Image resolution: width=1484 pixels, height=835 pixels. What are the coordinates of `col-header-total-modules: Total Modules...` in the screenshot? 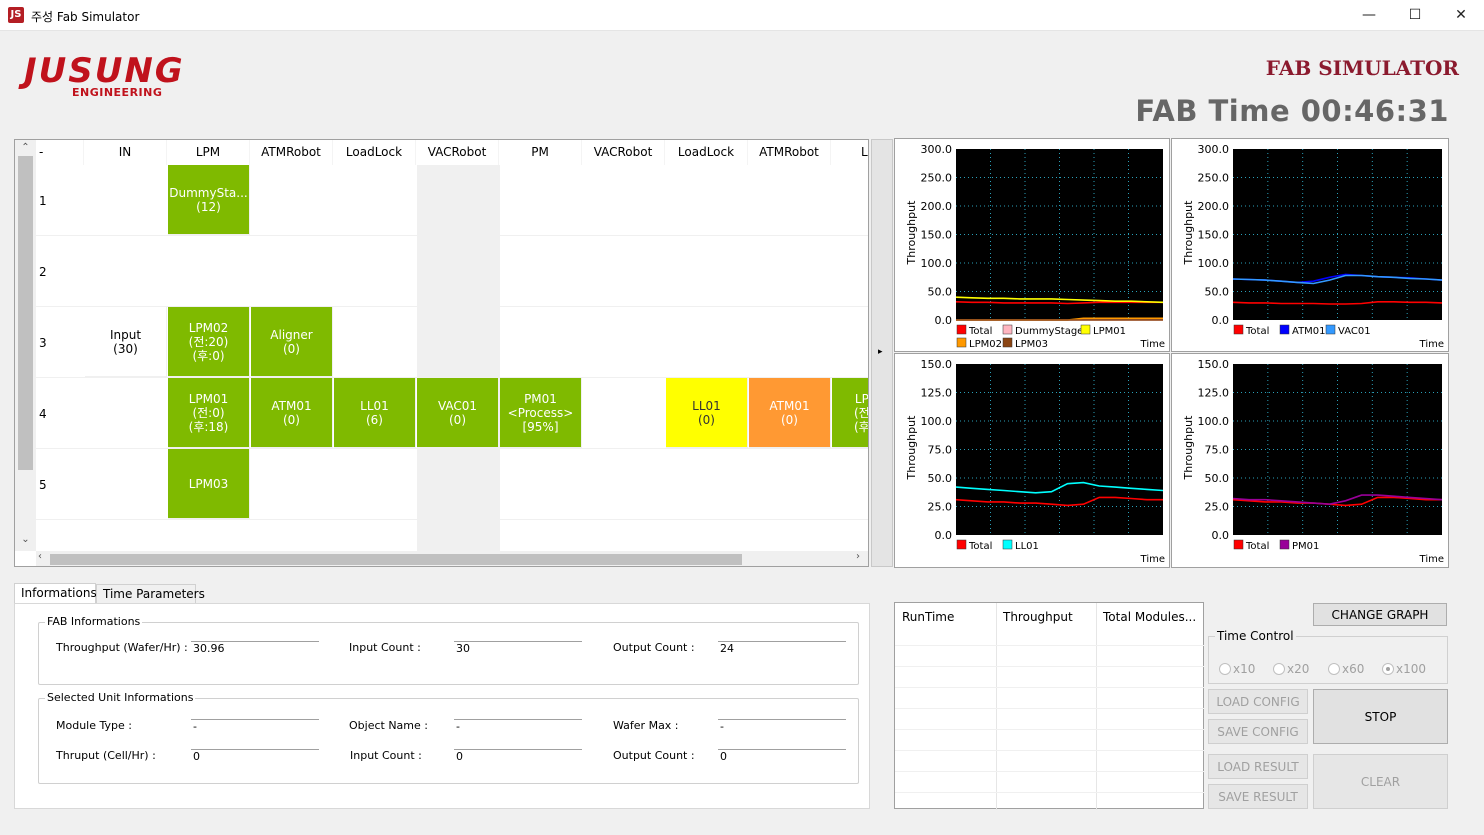 It's located at (1149, 617).